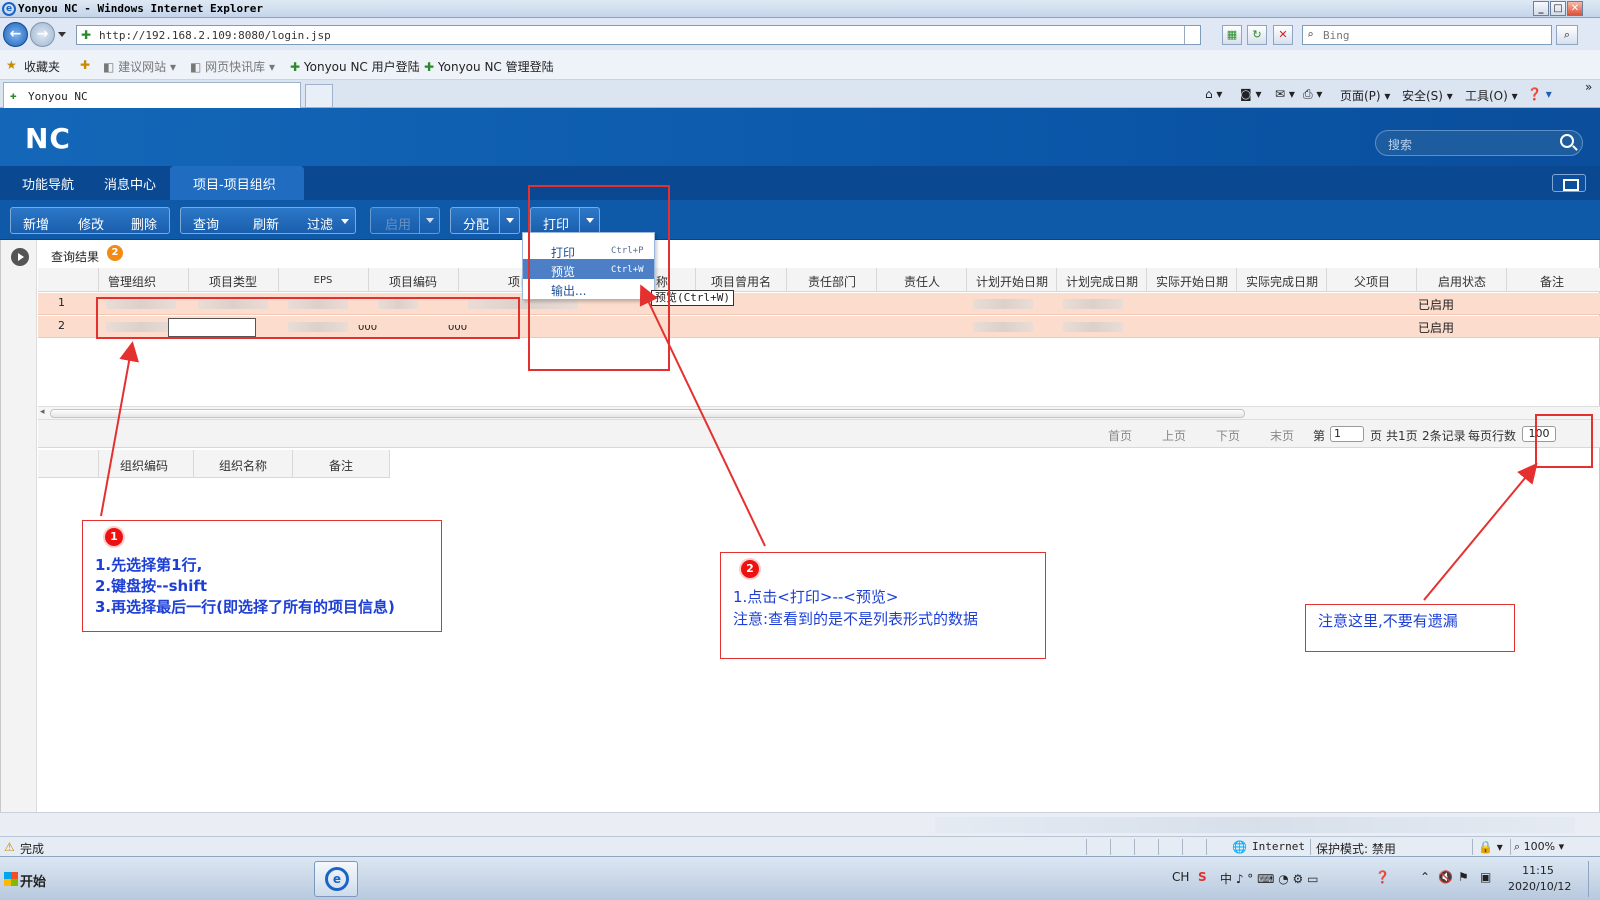  What do you see at coordinates (1283, 35) in the screenshot?
I see `stop-icon: ✕` at bounding box center [1283, 35].